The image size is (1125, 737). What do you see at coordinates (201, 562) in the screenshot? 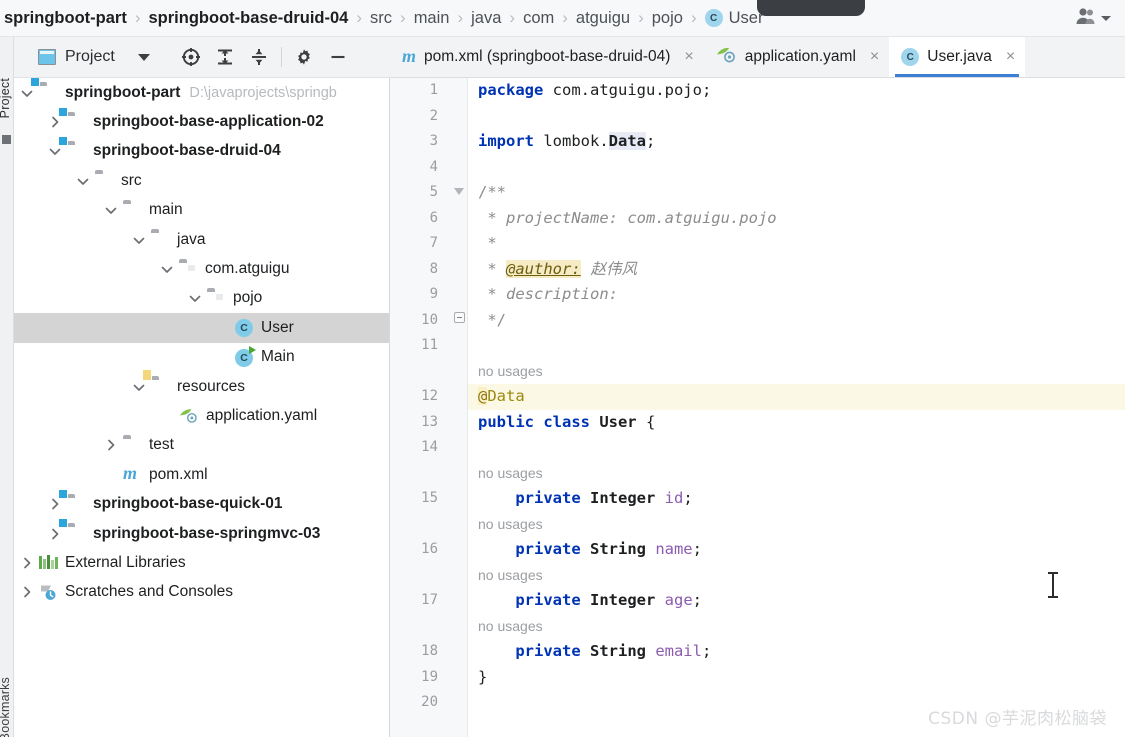
I see `tree-item-external-libraries: External Libraries` at bounding box center [201, 562].